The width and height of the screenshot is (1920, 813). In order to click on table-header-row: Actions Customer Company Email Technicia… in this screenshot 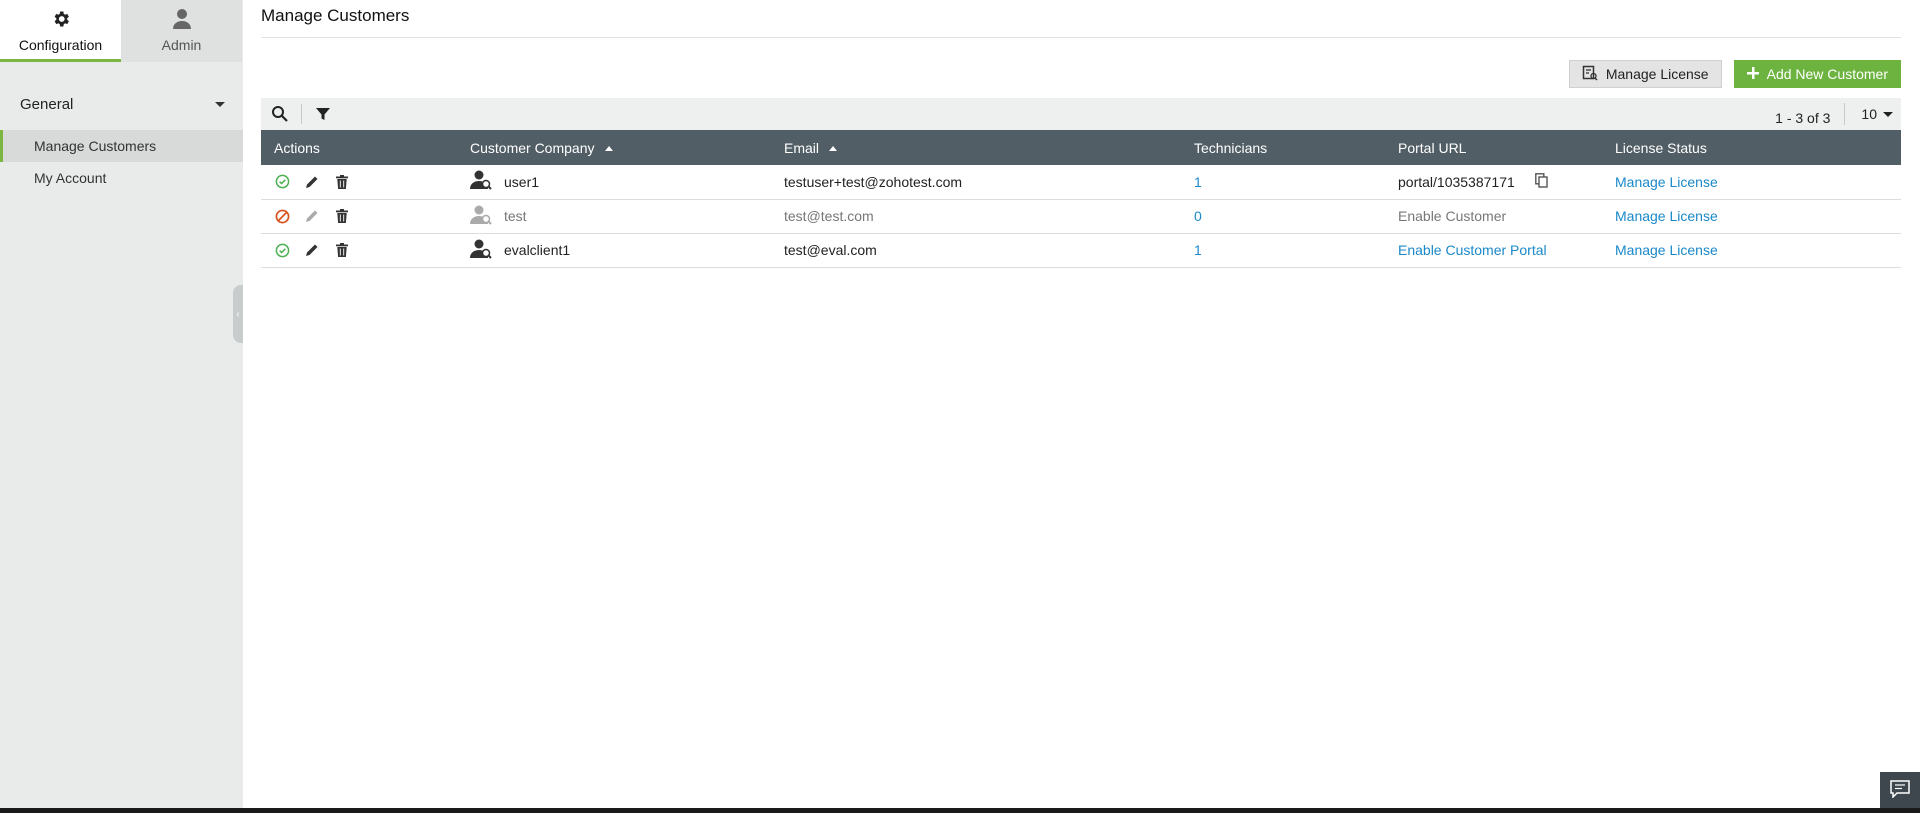, I will do `click(1081, 147)`.